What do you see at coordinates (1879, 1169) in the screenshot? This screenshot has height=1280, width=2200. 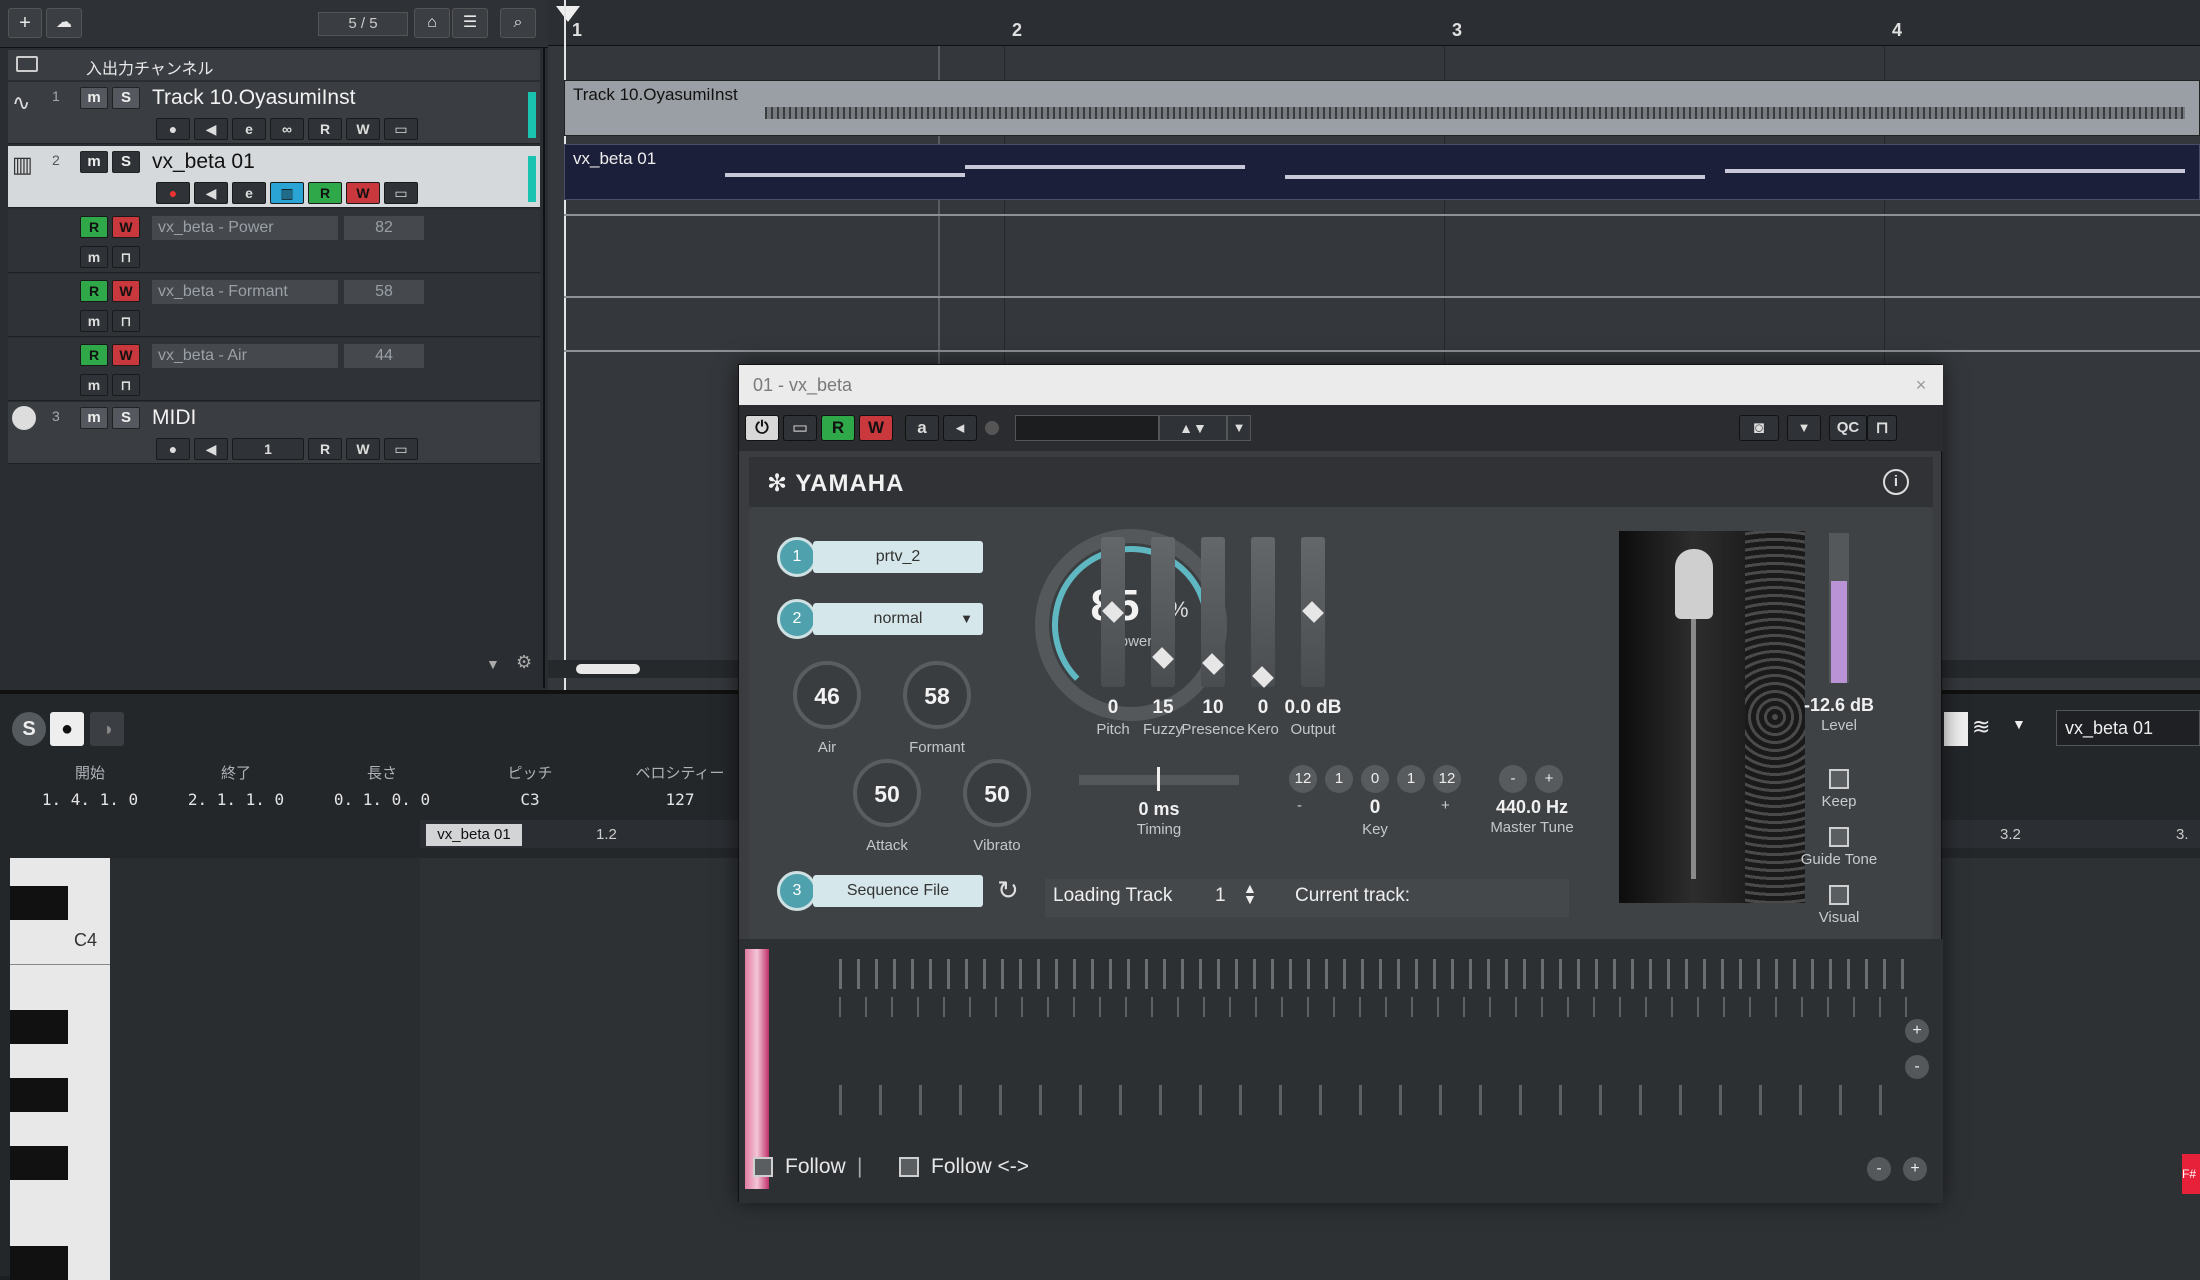 I see `h-zoom-out-button: -` at bounding box center [1879, 1169].